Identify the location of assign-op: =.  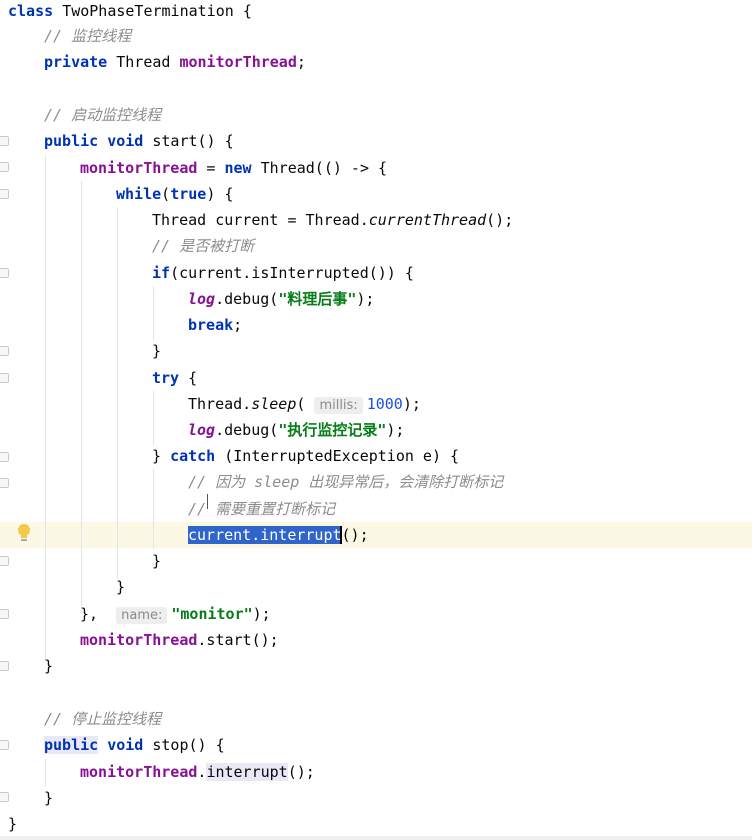
(211, 168).